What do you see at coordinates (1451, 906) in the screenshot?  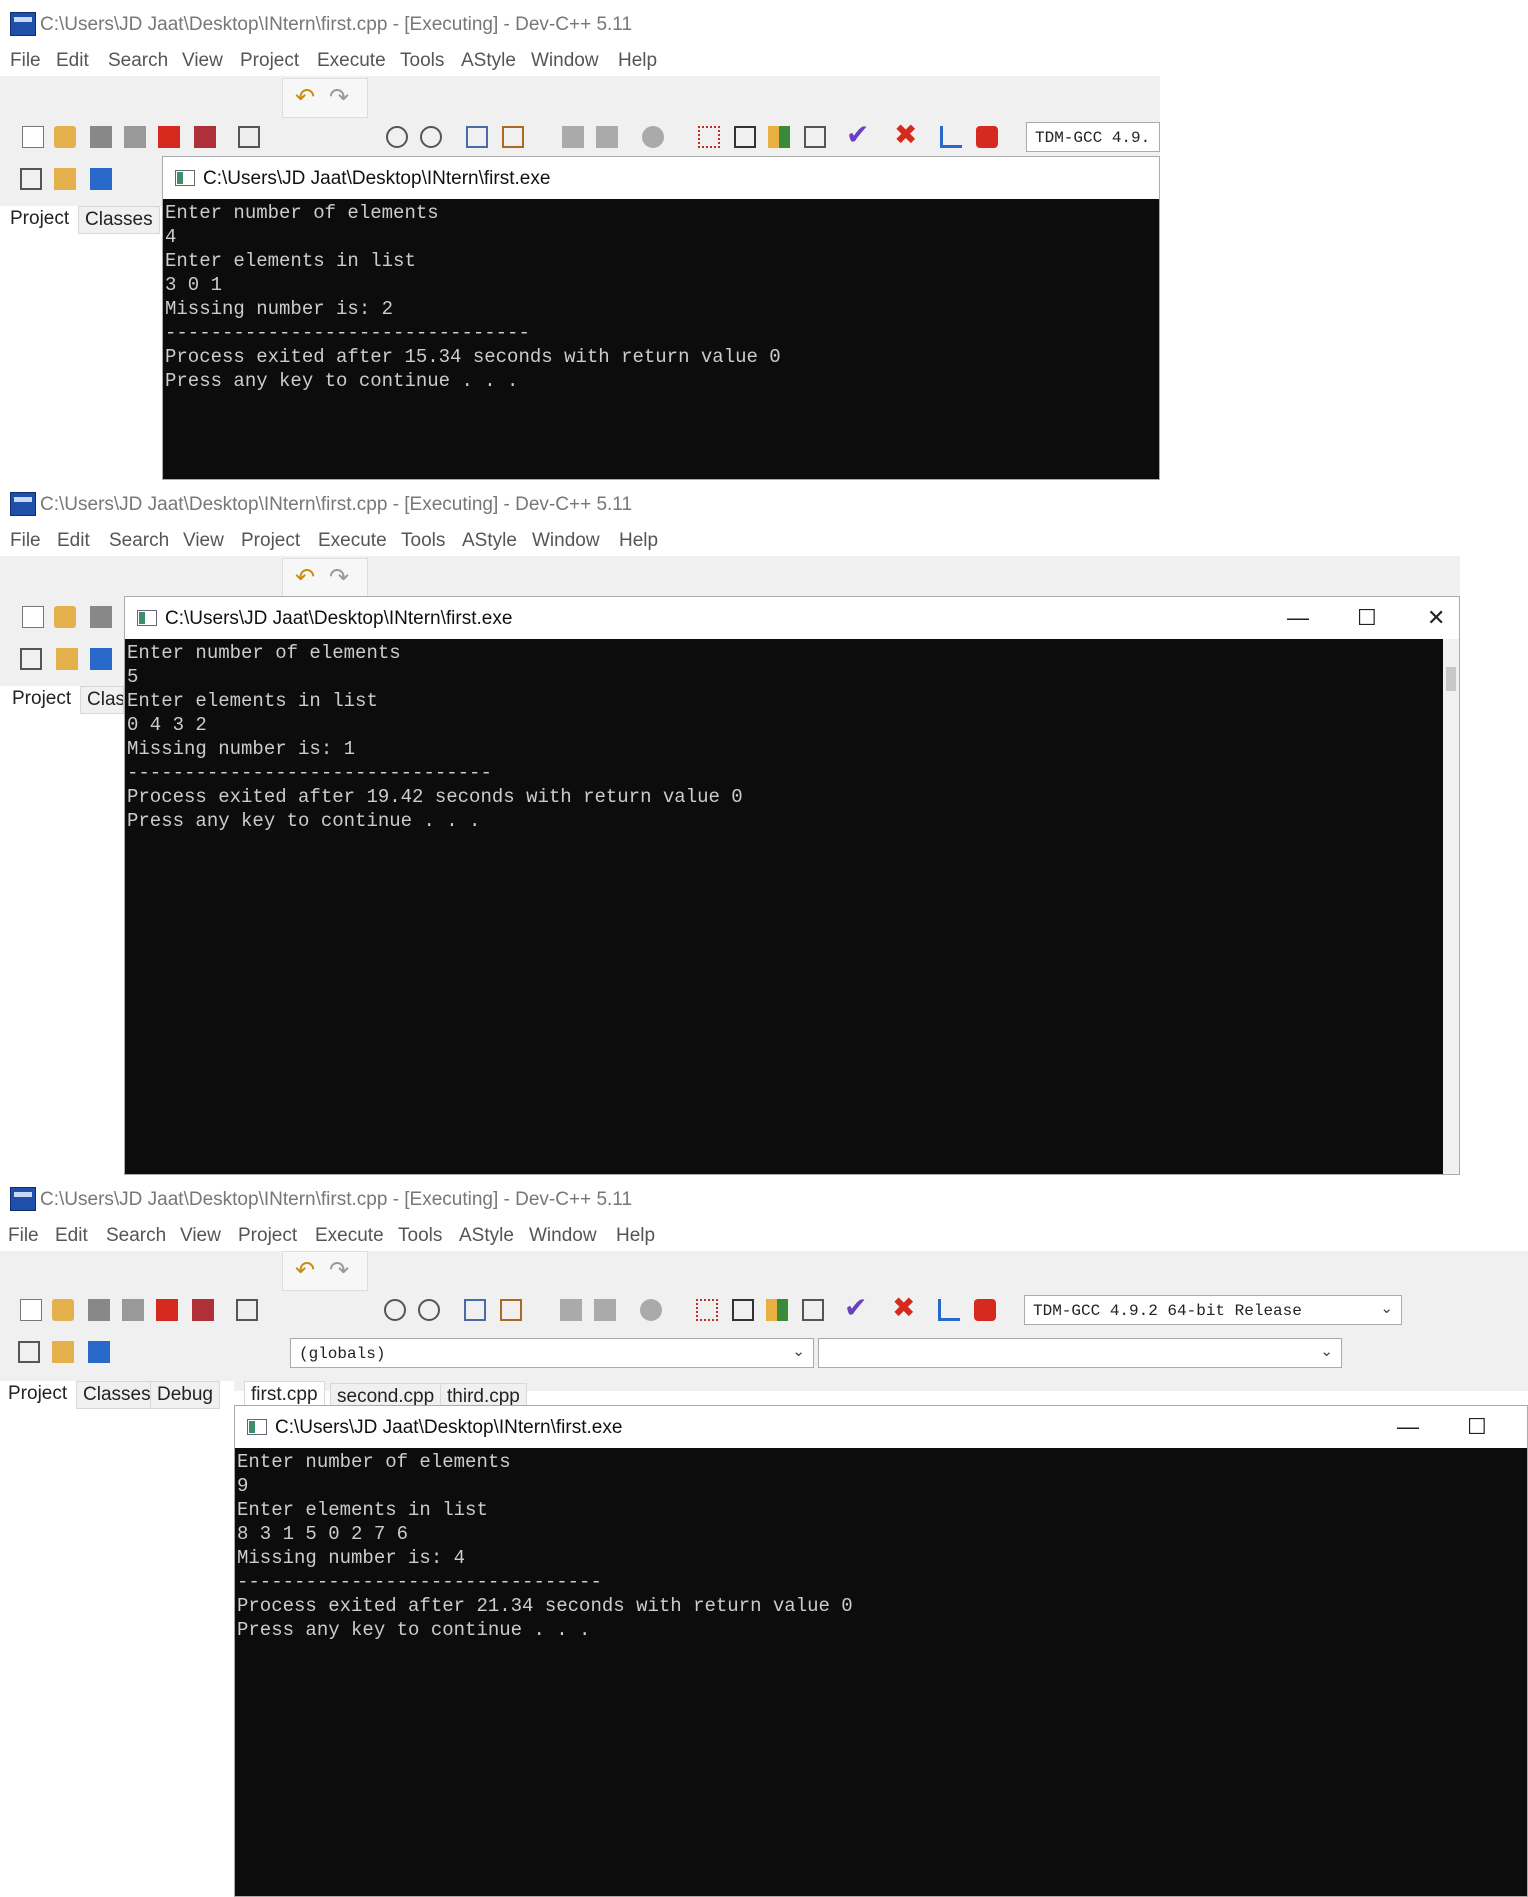 I see `console-scrollbar` at bounding box center [1451, 906].